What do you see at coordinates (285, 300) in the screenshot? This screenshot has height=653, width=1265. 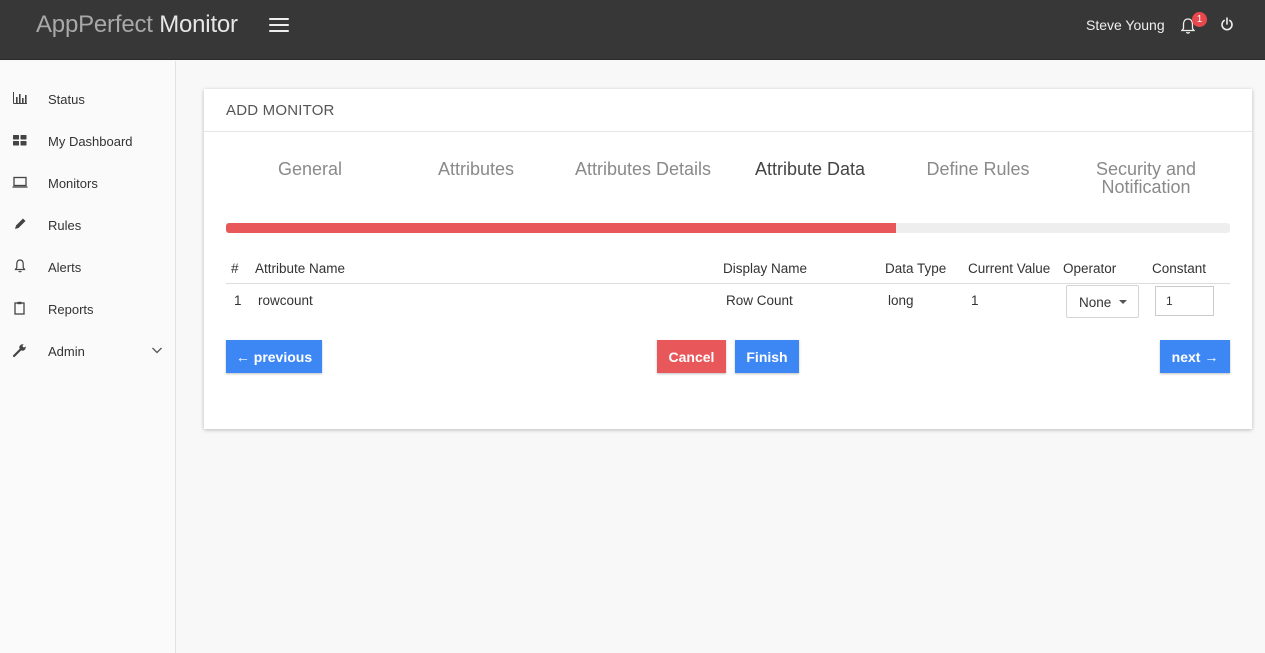 I see `cell-attribute-name: rowcount` at bounding box center [285, 300].